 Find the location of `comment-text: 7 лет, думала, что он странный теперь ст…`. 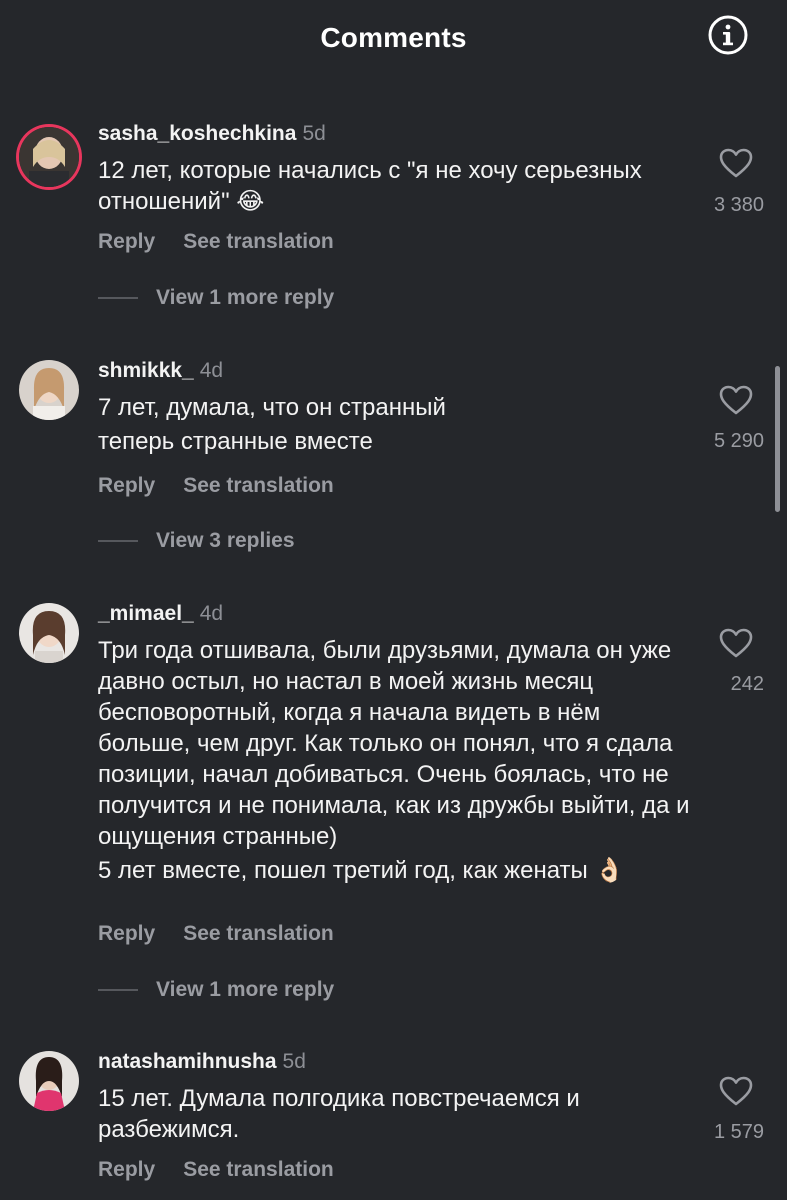

comment-text: 7 лет, думала, что он странный теперь ст… is located at coordinates (398, 424).